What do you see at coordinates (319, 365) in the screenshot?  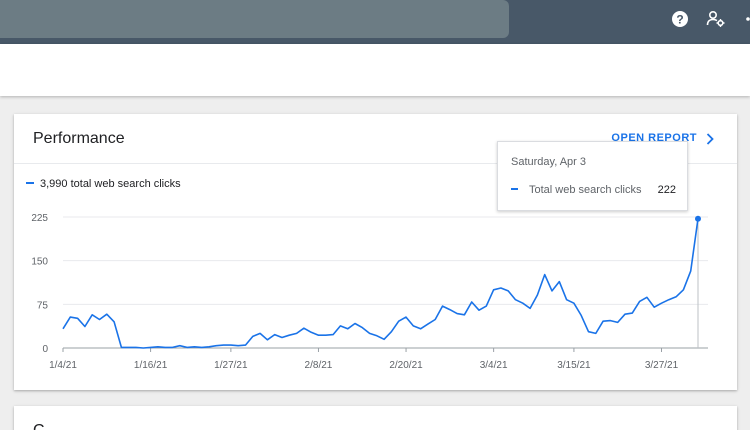 I see `x-tick-label: 2/8/21` at bounding box center [319, 365].